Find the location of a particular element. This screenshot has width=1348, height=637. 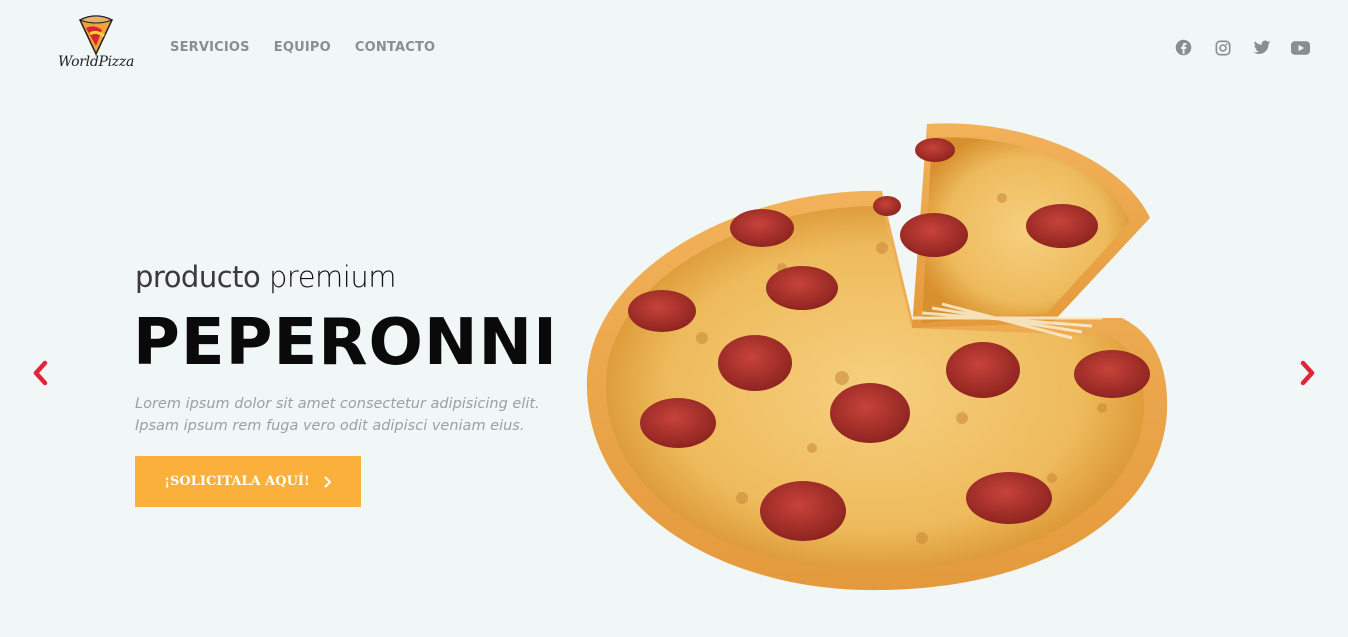

brand-logo: WorldPizza is located at coordinates (96, 45).